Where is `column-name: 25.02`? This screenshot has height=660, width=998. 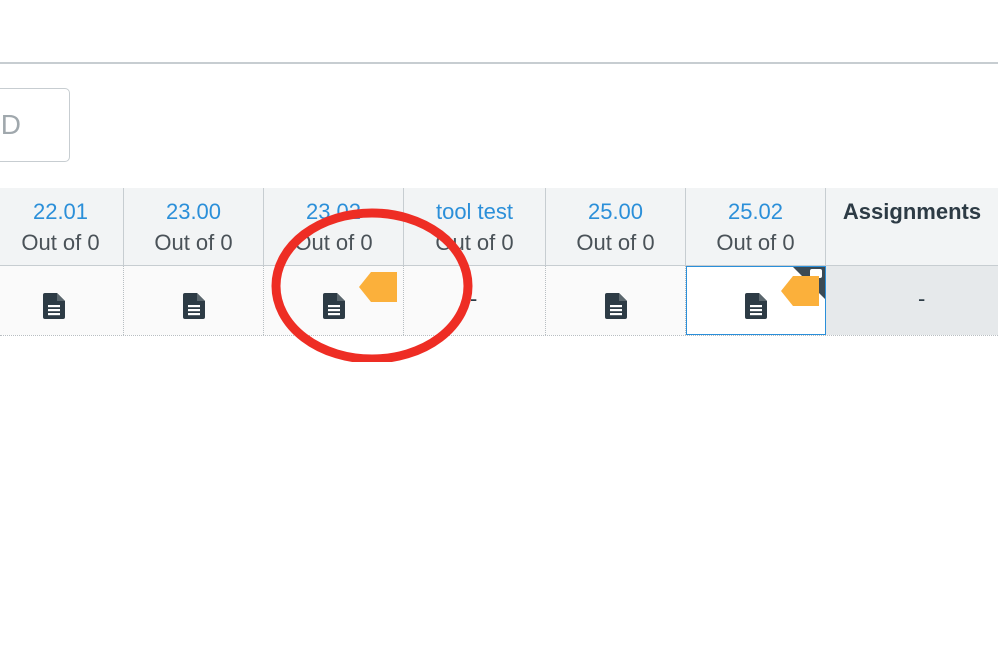 column-name: 25.02 is located at coordinates (755, 212).